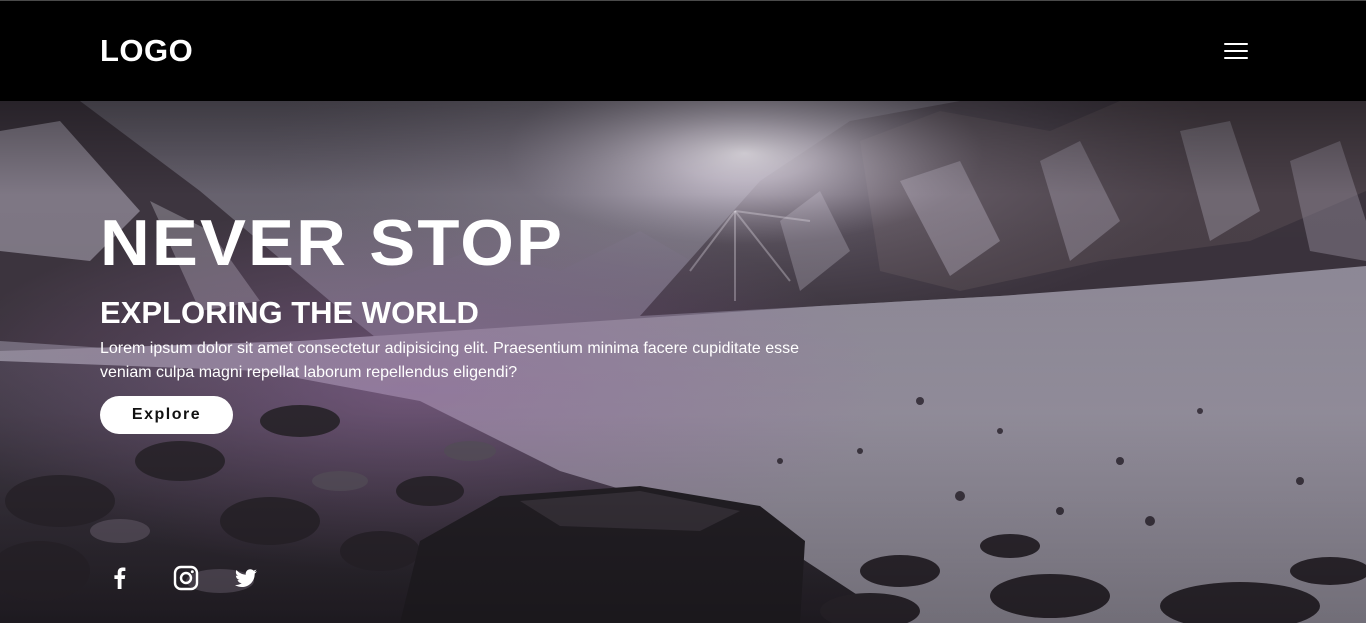 The image size is (1366, 623). Describe the element at coordinates (146, 51) in the screenshot. I see `logo: LOGO` at that location.